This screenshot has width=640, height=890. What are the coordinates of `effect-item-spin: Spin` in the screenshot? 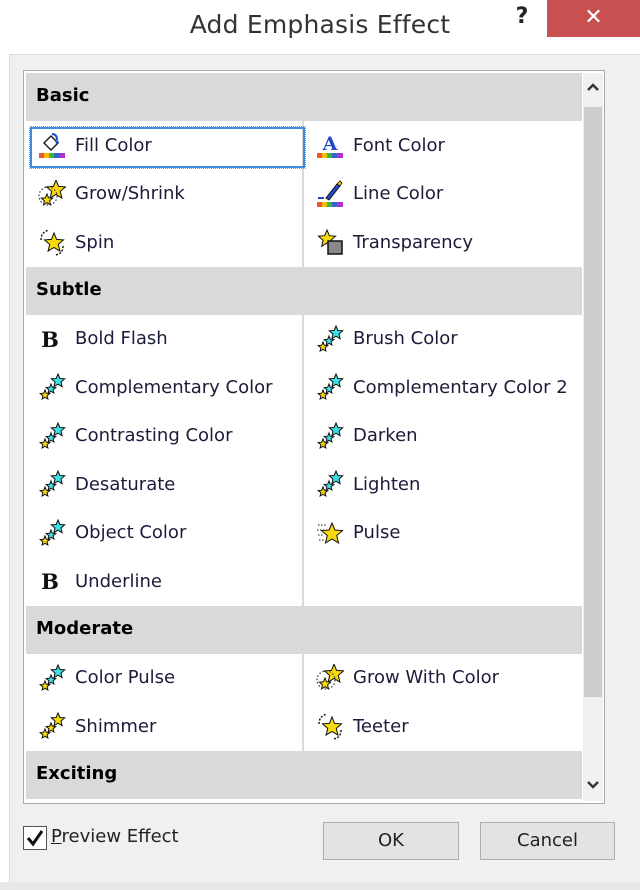 It's located at (164, 242).